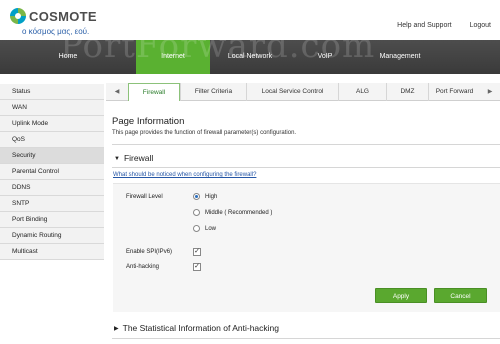 The height and width of the screenshot is (344, 500). What do you see at coordinates (197, 252) in the screenshot?
I see `enable-spi-checkbox: ✓` at bounding box center [197, 252].